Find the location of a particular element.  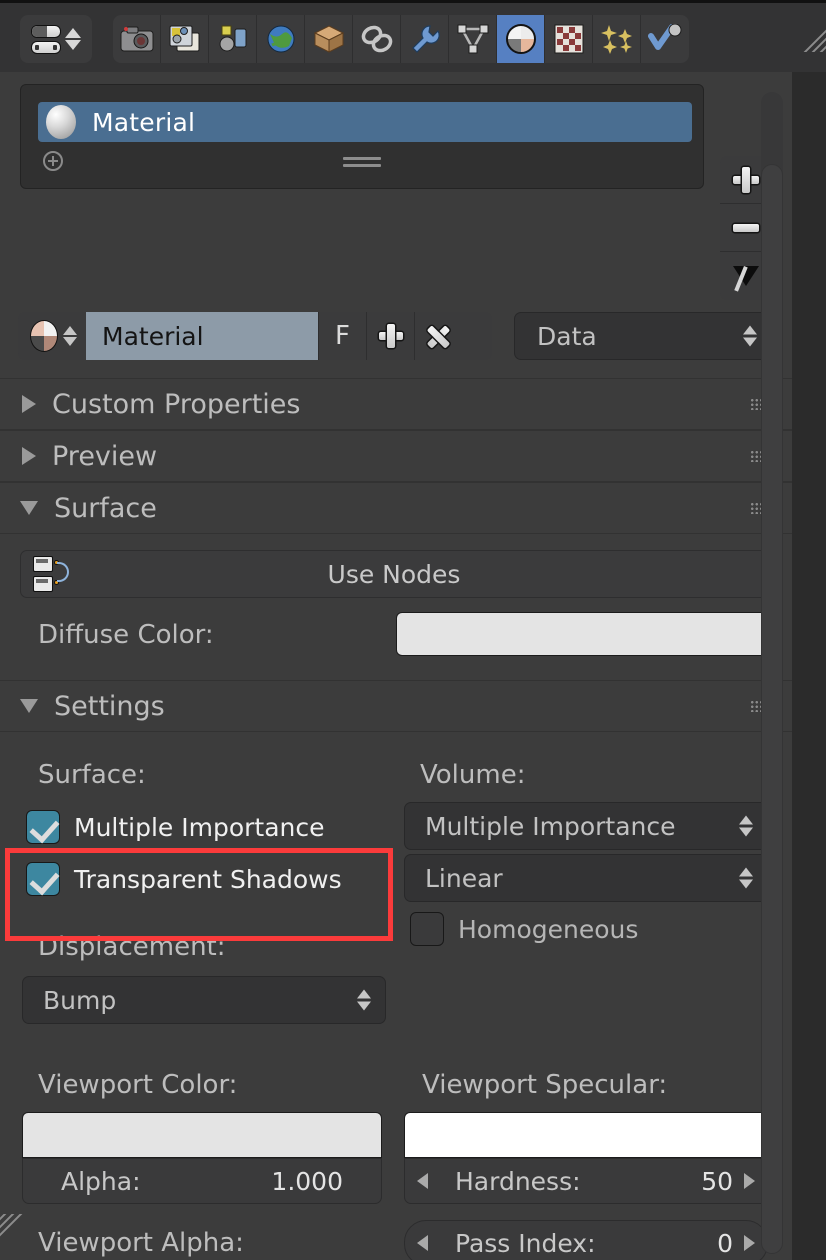

pass-index-field: Pass Index: 0 is located at coordinates (586, 1240).